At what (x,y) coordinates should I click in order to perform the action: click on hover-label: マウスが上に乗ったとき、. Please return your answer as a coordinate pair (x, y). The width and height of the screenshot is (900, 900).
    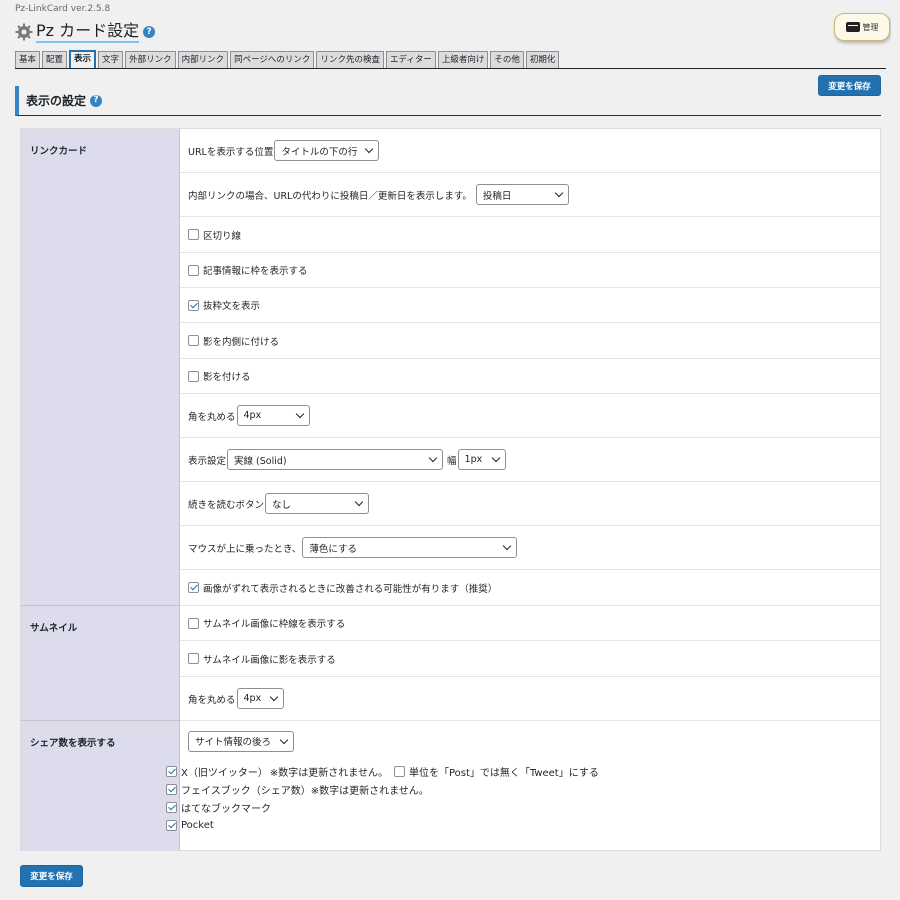
    Looking at the image, I should click on (245, 549).